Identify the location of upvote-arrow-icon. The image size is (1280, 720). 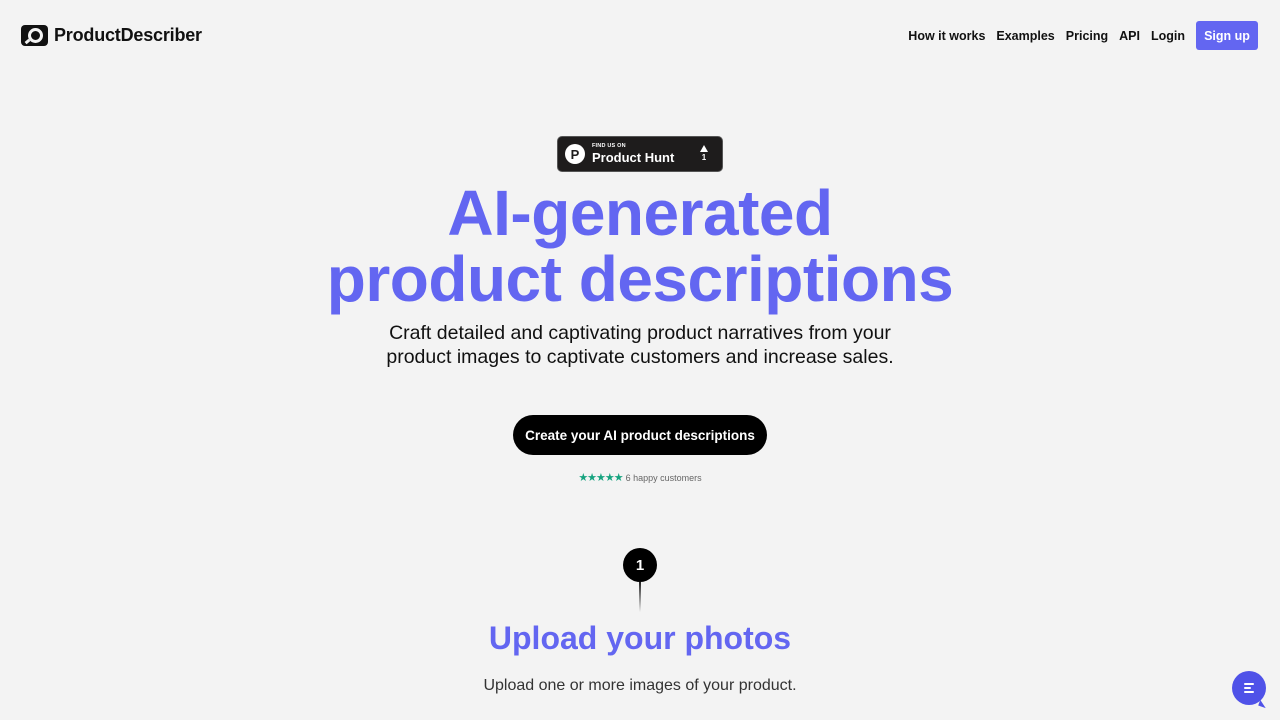
(704, 149).